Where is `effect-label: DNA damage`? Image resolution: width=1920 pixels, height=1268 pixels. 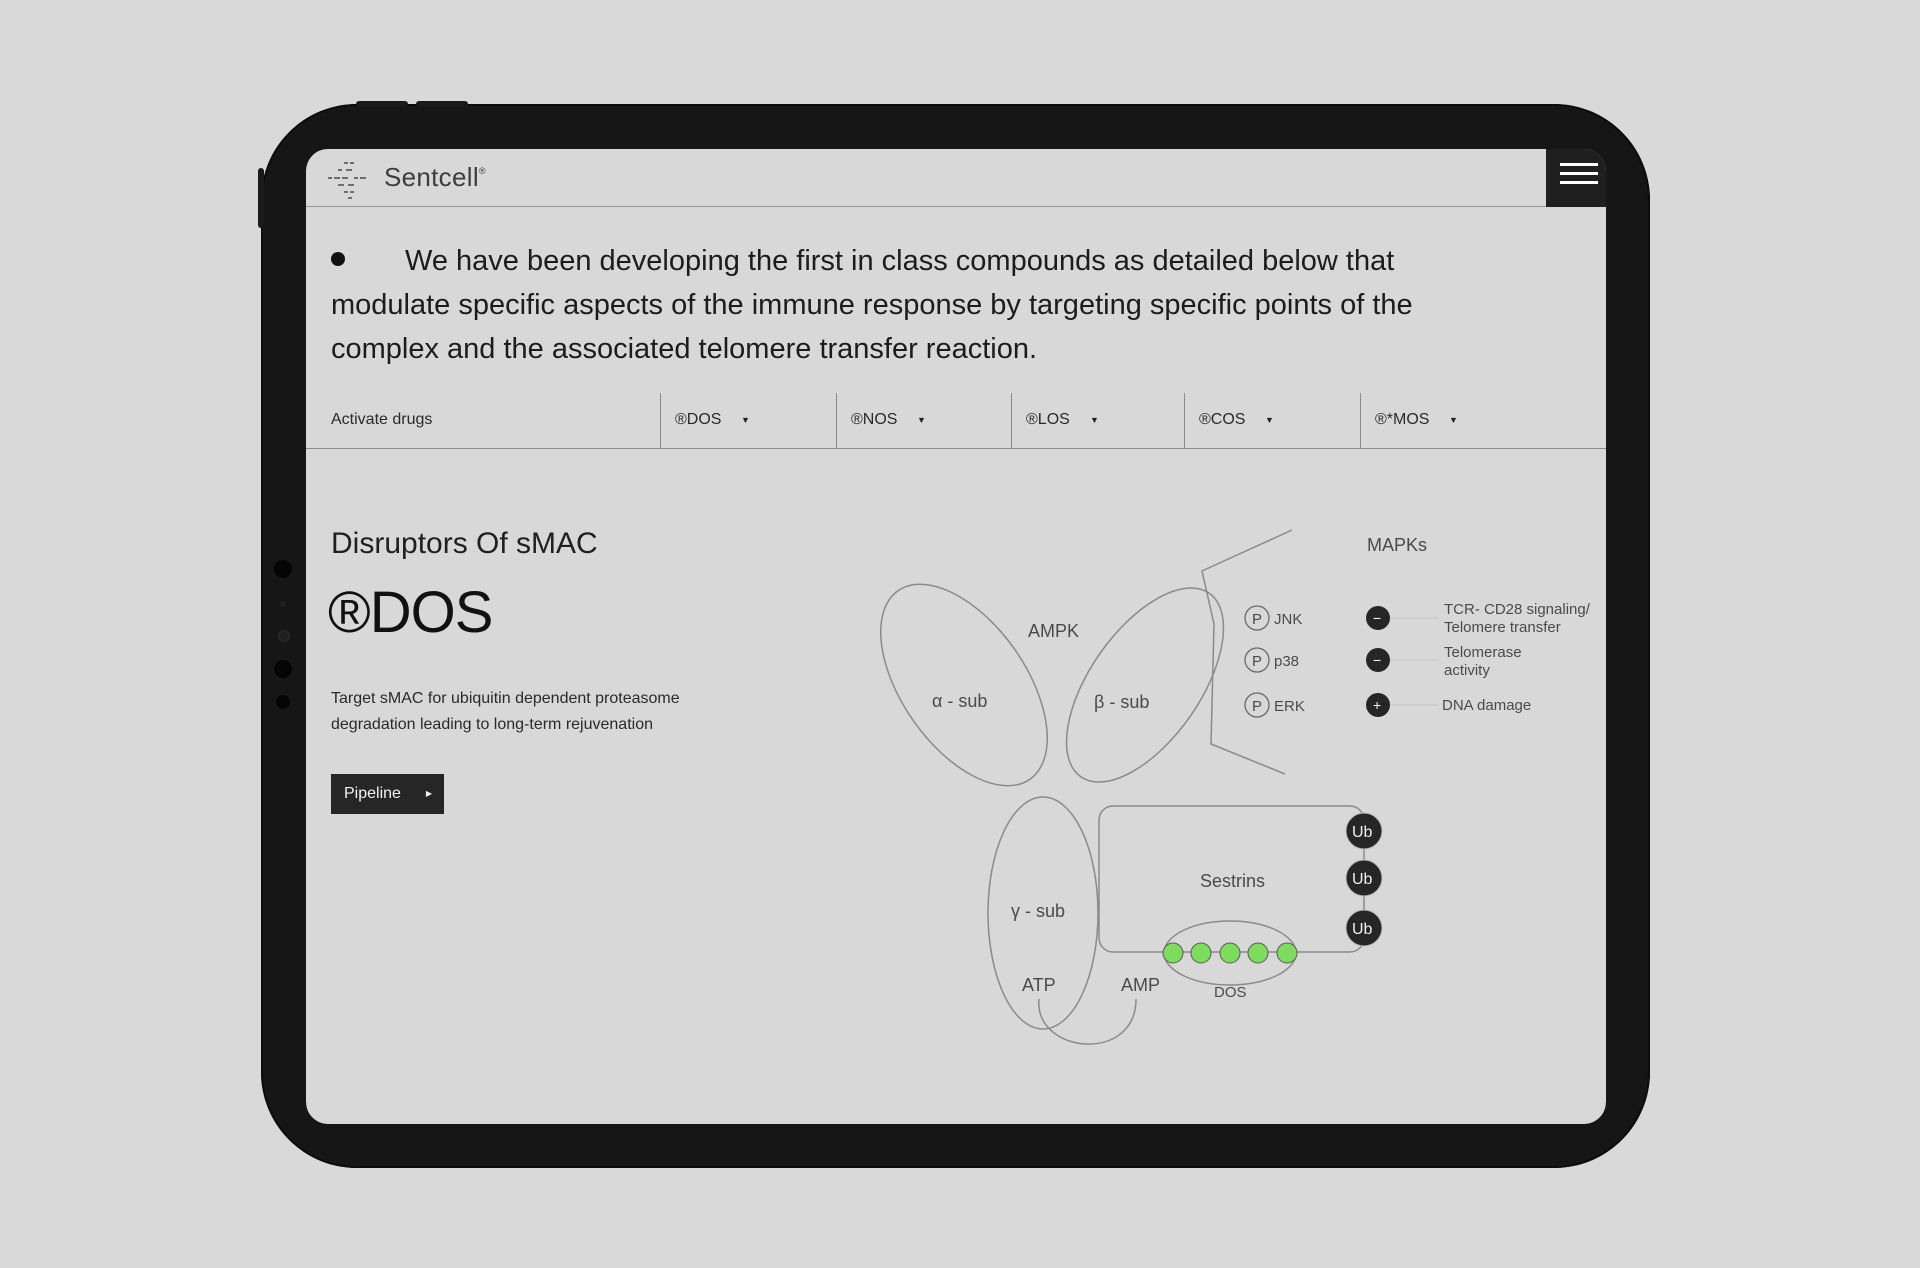
effect-label: DNA damage is located at coordinates (1486, 705).